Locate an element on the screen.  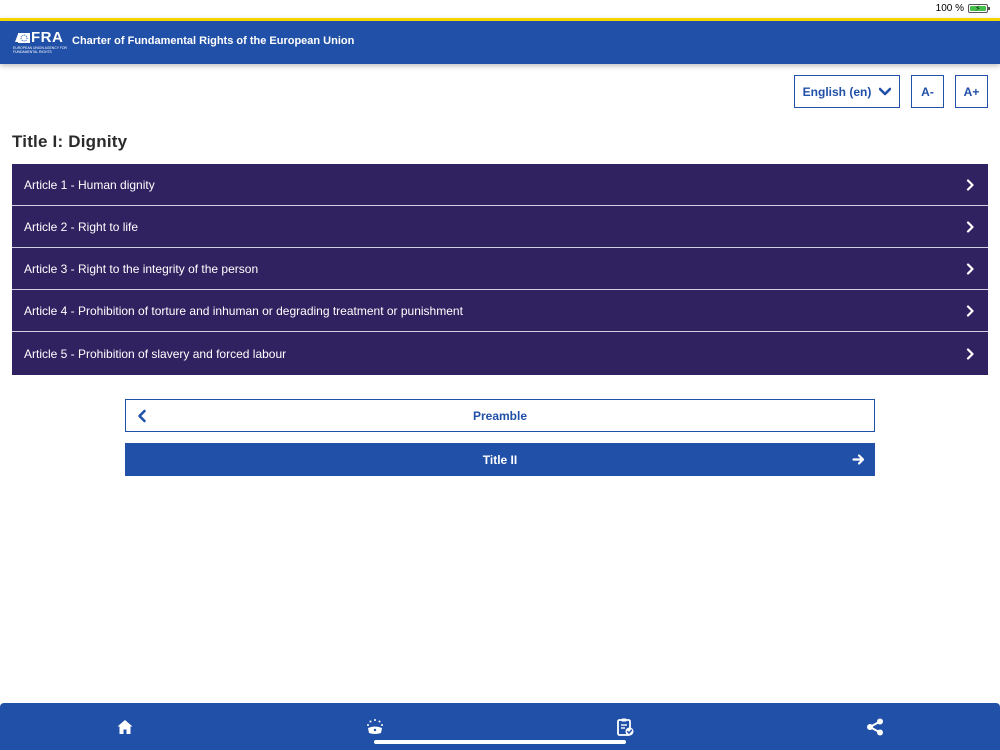
font-decrease-button: A- is located at coordinates (927, 91).